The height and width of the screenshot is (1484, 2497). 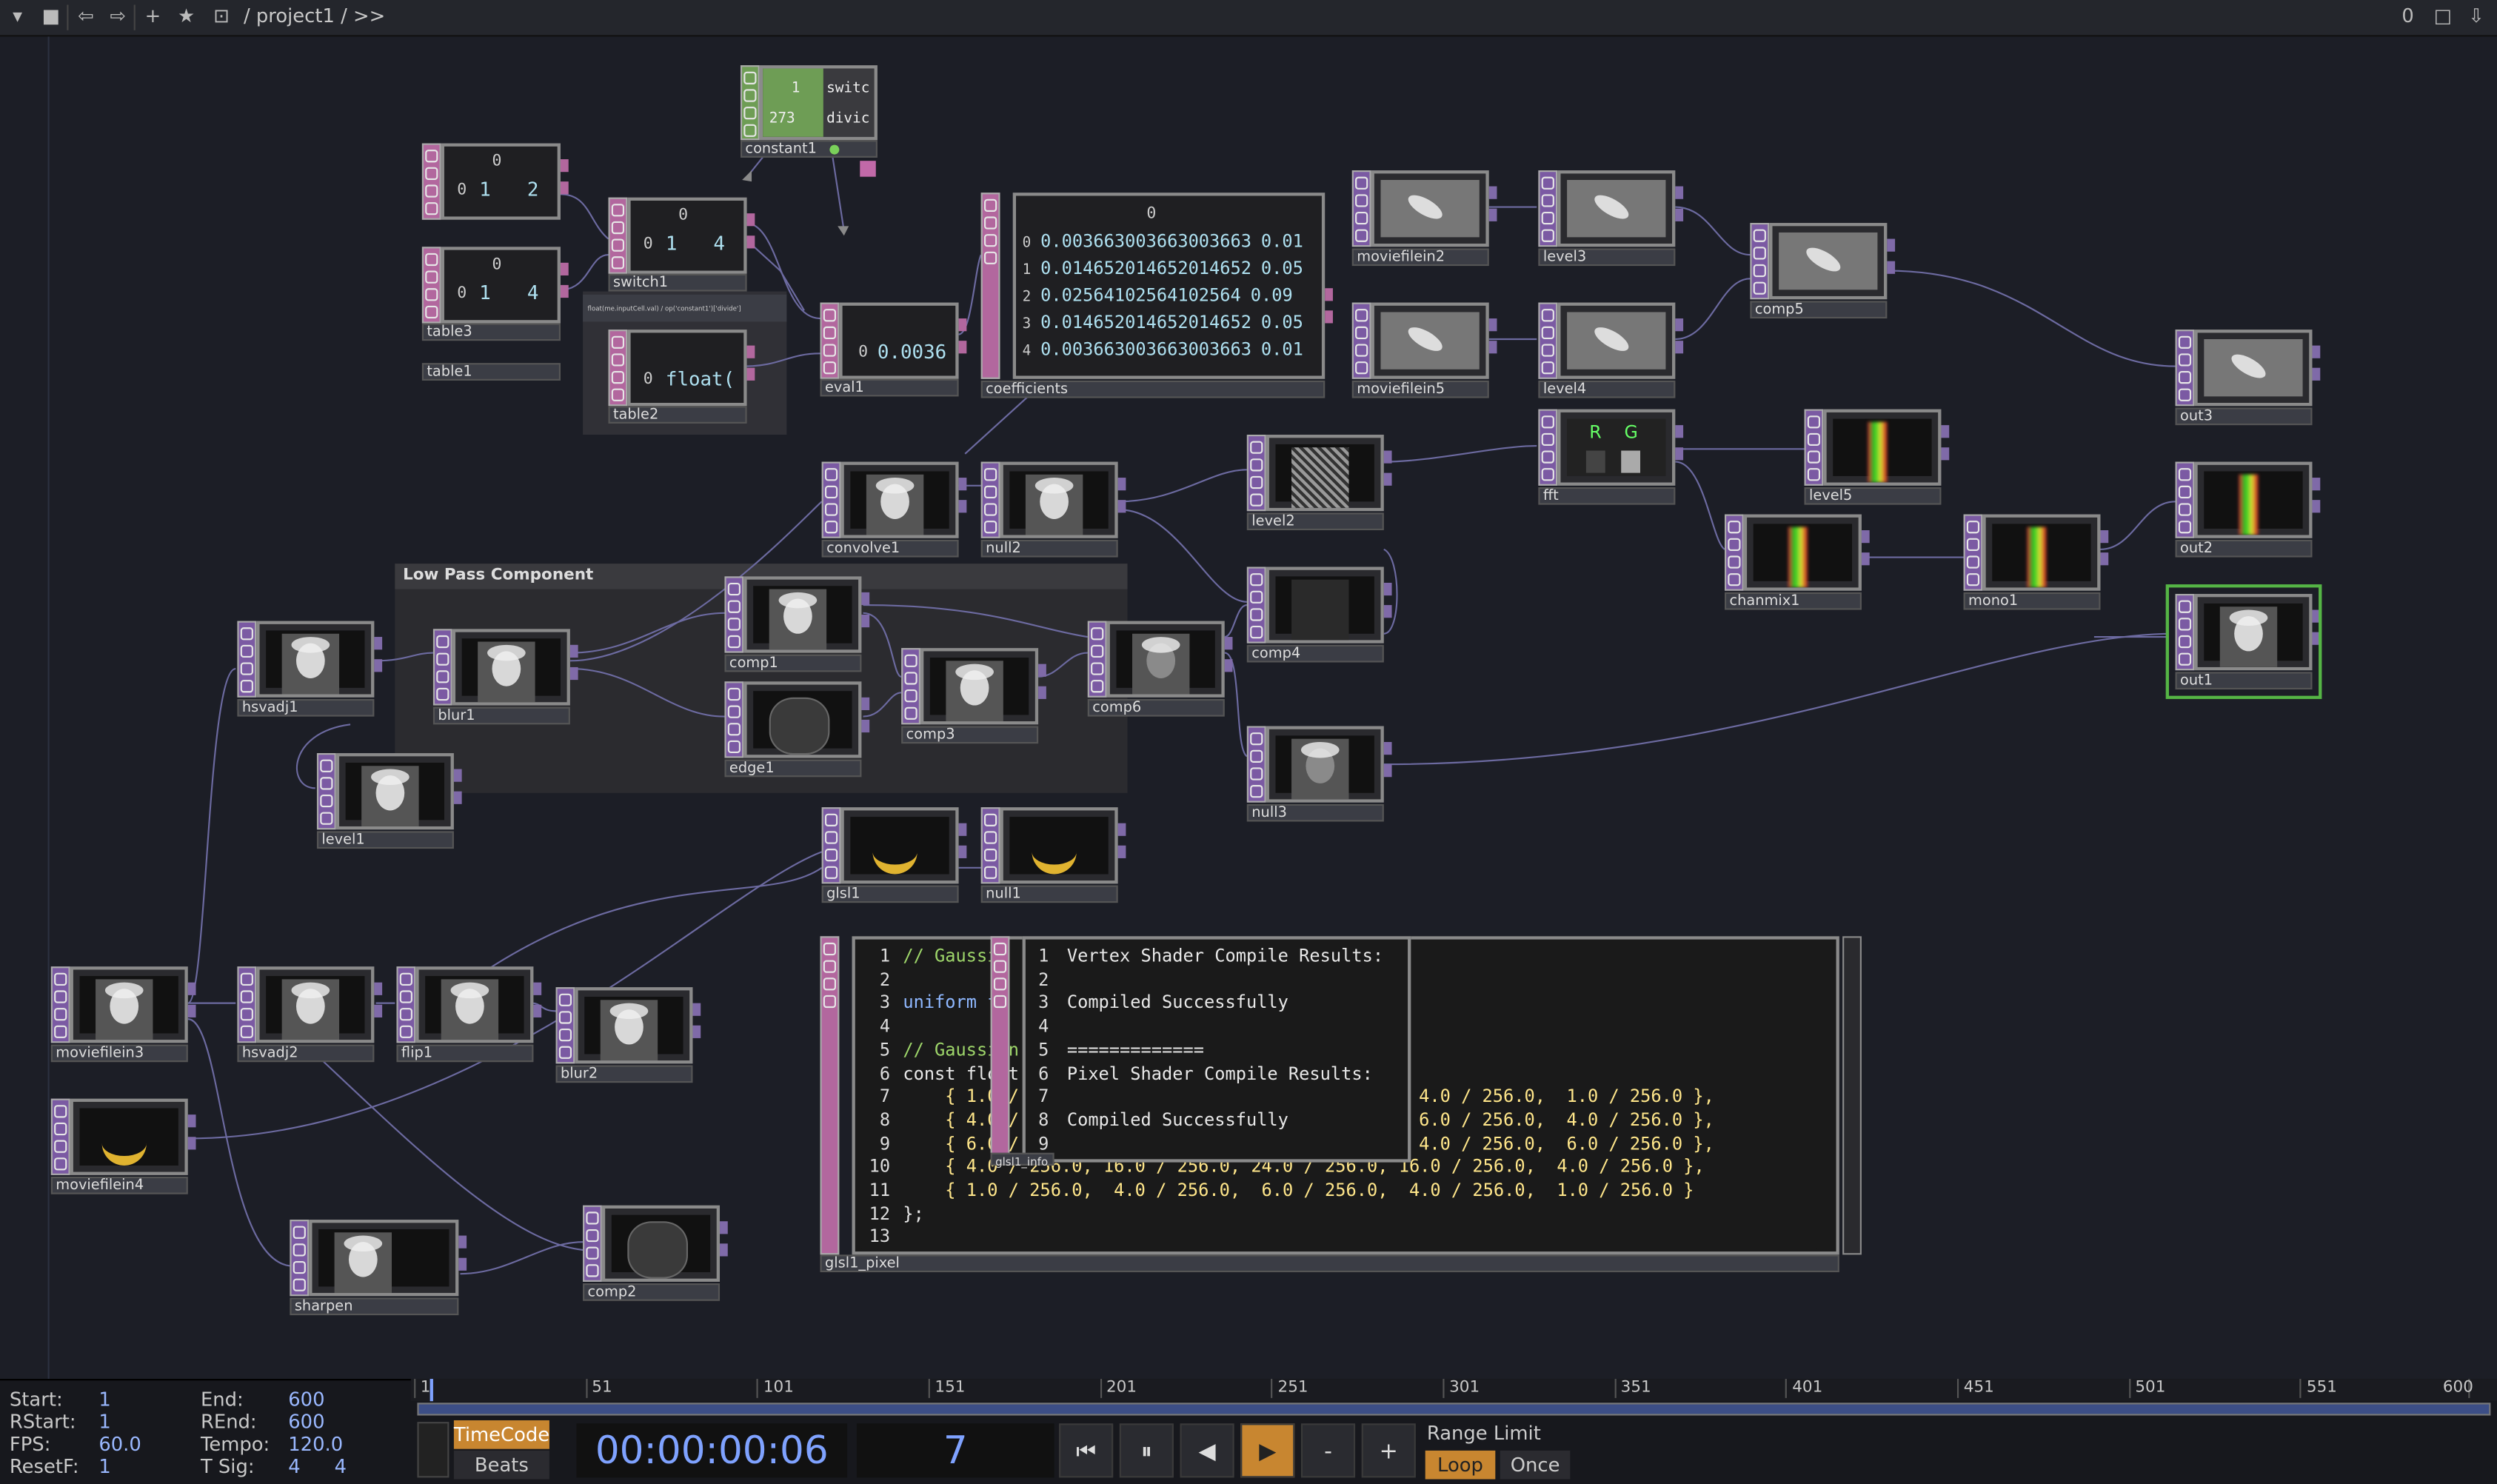 I want to click on node-label: comp3, so click(x=970, y=735).